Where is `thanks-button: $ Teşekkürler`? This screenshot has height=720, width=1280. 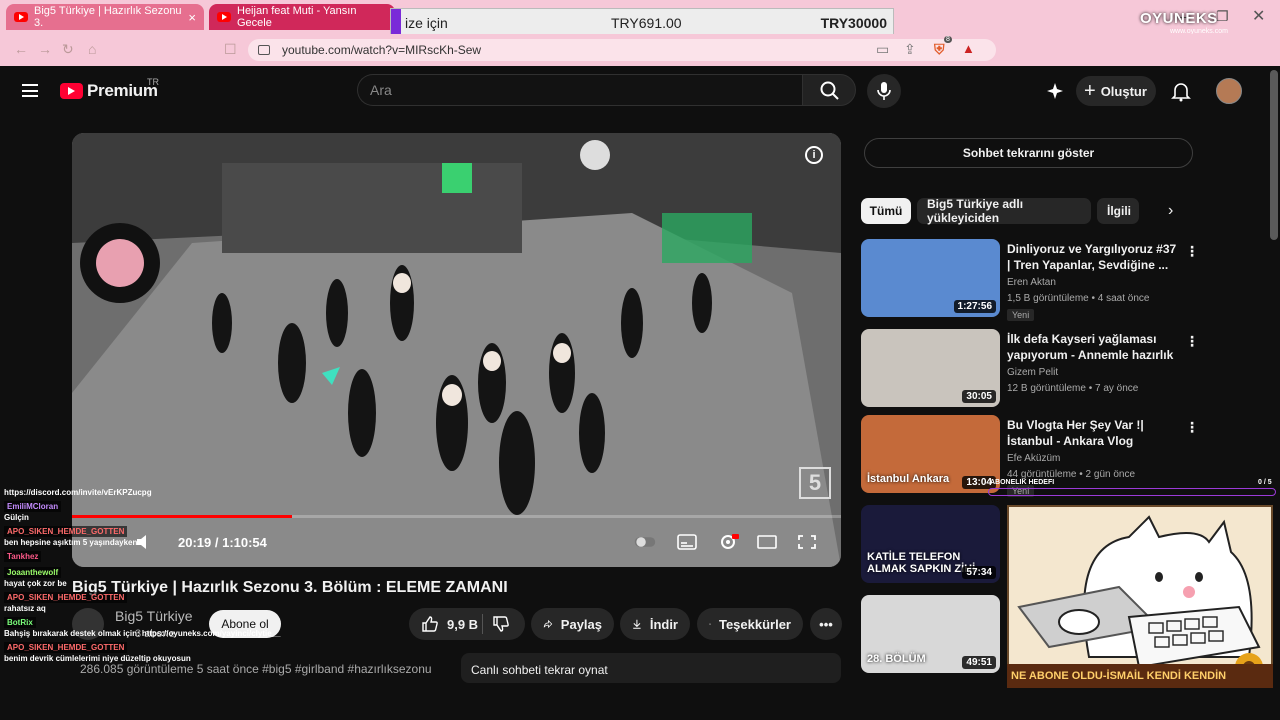
thanks-button: $ Teşekkürler is located at coordinates (750, 624).